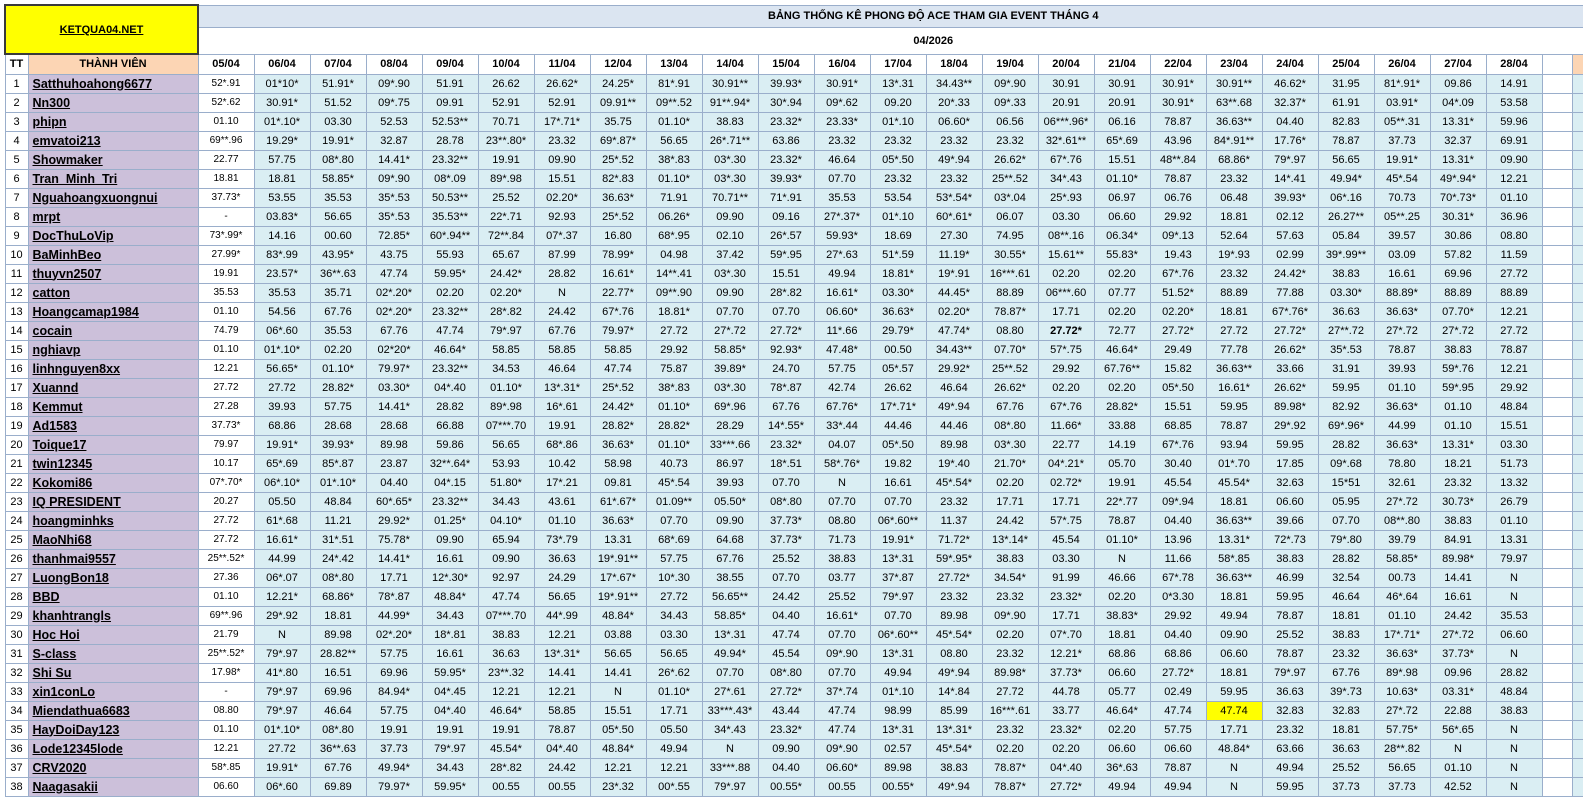 Image resolution: width=1583 pixels, height=806 pixels. Describe the element at coordinates (1122, 330) in the screenshot. I see `result-cell: 72.77` at that location.